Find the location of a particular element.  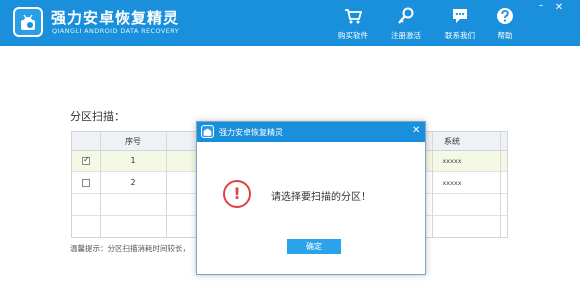

tip-text: 温馨提示：分区扫描消耗时间较长， is located at coordinates (130, 248).